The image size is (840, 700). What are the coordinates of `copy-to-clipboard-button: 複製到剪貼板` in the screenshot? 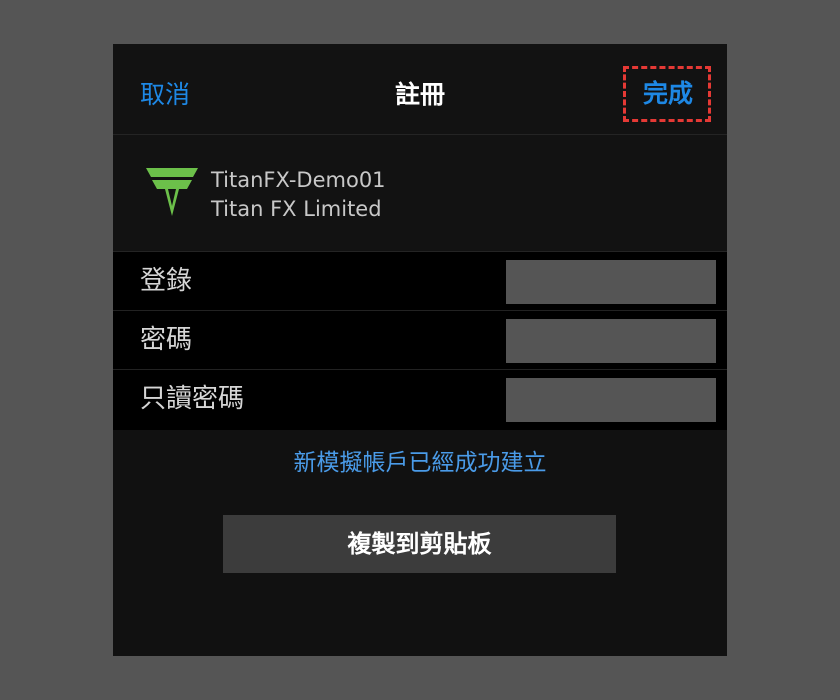 It's located at (419, 544).